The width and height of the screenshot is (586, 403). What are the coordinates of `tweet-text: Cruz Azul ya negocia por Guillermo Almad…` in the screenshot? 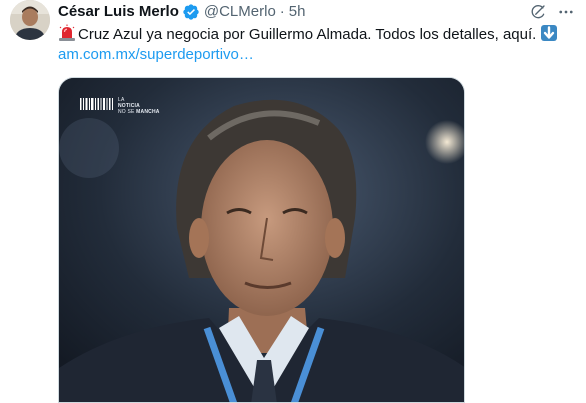 It's located at (318, 44).